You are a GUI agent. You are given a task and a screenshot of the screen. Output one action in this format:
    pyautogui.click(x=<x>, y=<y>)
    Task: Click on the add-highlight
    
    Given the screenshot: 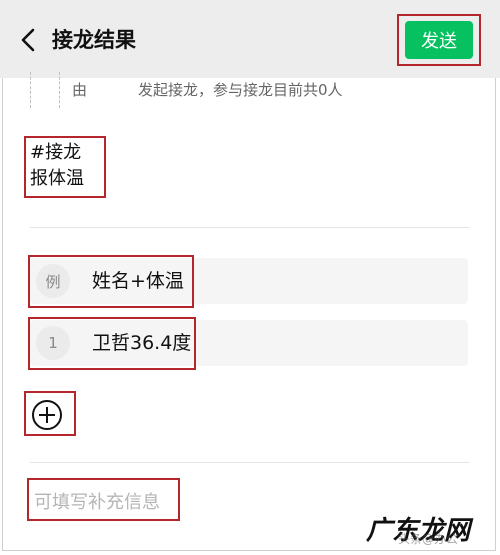 What is the action you would take?
    pyautogui.click(x=50, y=413)
    